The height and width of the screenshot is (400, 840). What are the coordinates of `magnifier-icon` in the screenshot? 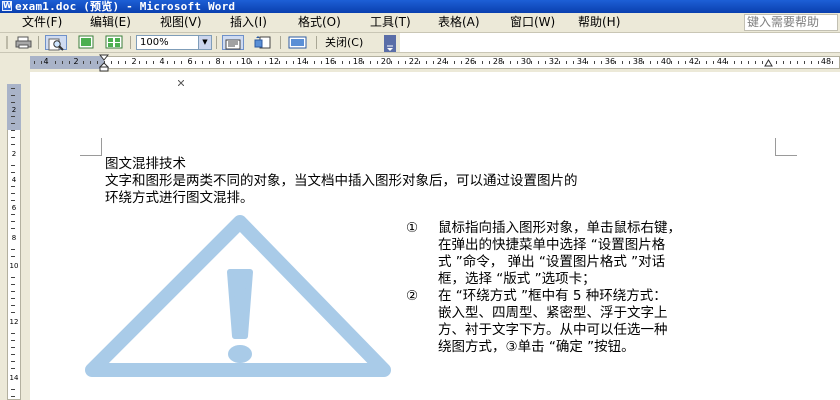 It's located at (56, 44).